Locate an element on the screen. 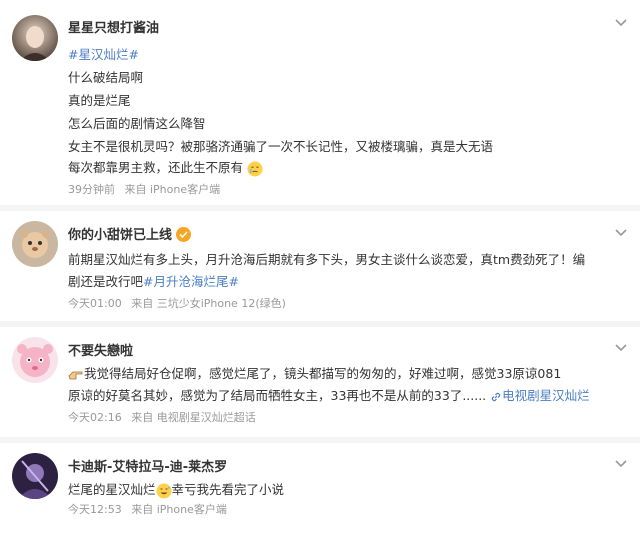 This screenshot has height=537, width=640. post-text-line: 烂尾的星汉灿烂 幸亏我先看完了小说 is located at coordinates (176, 489).